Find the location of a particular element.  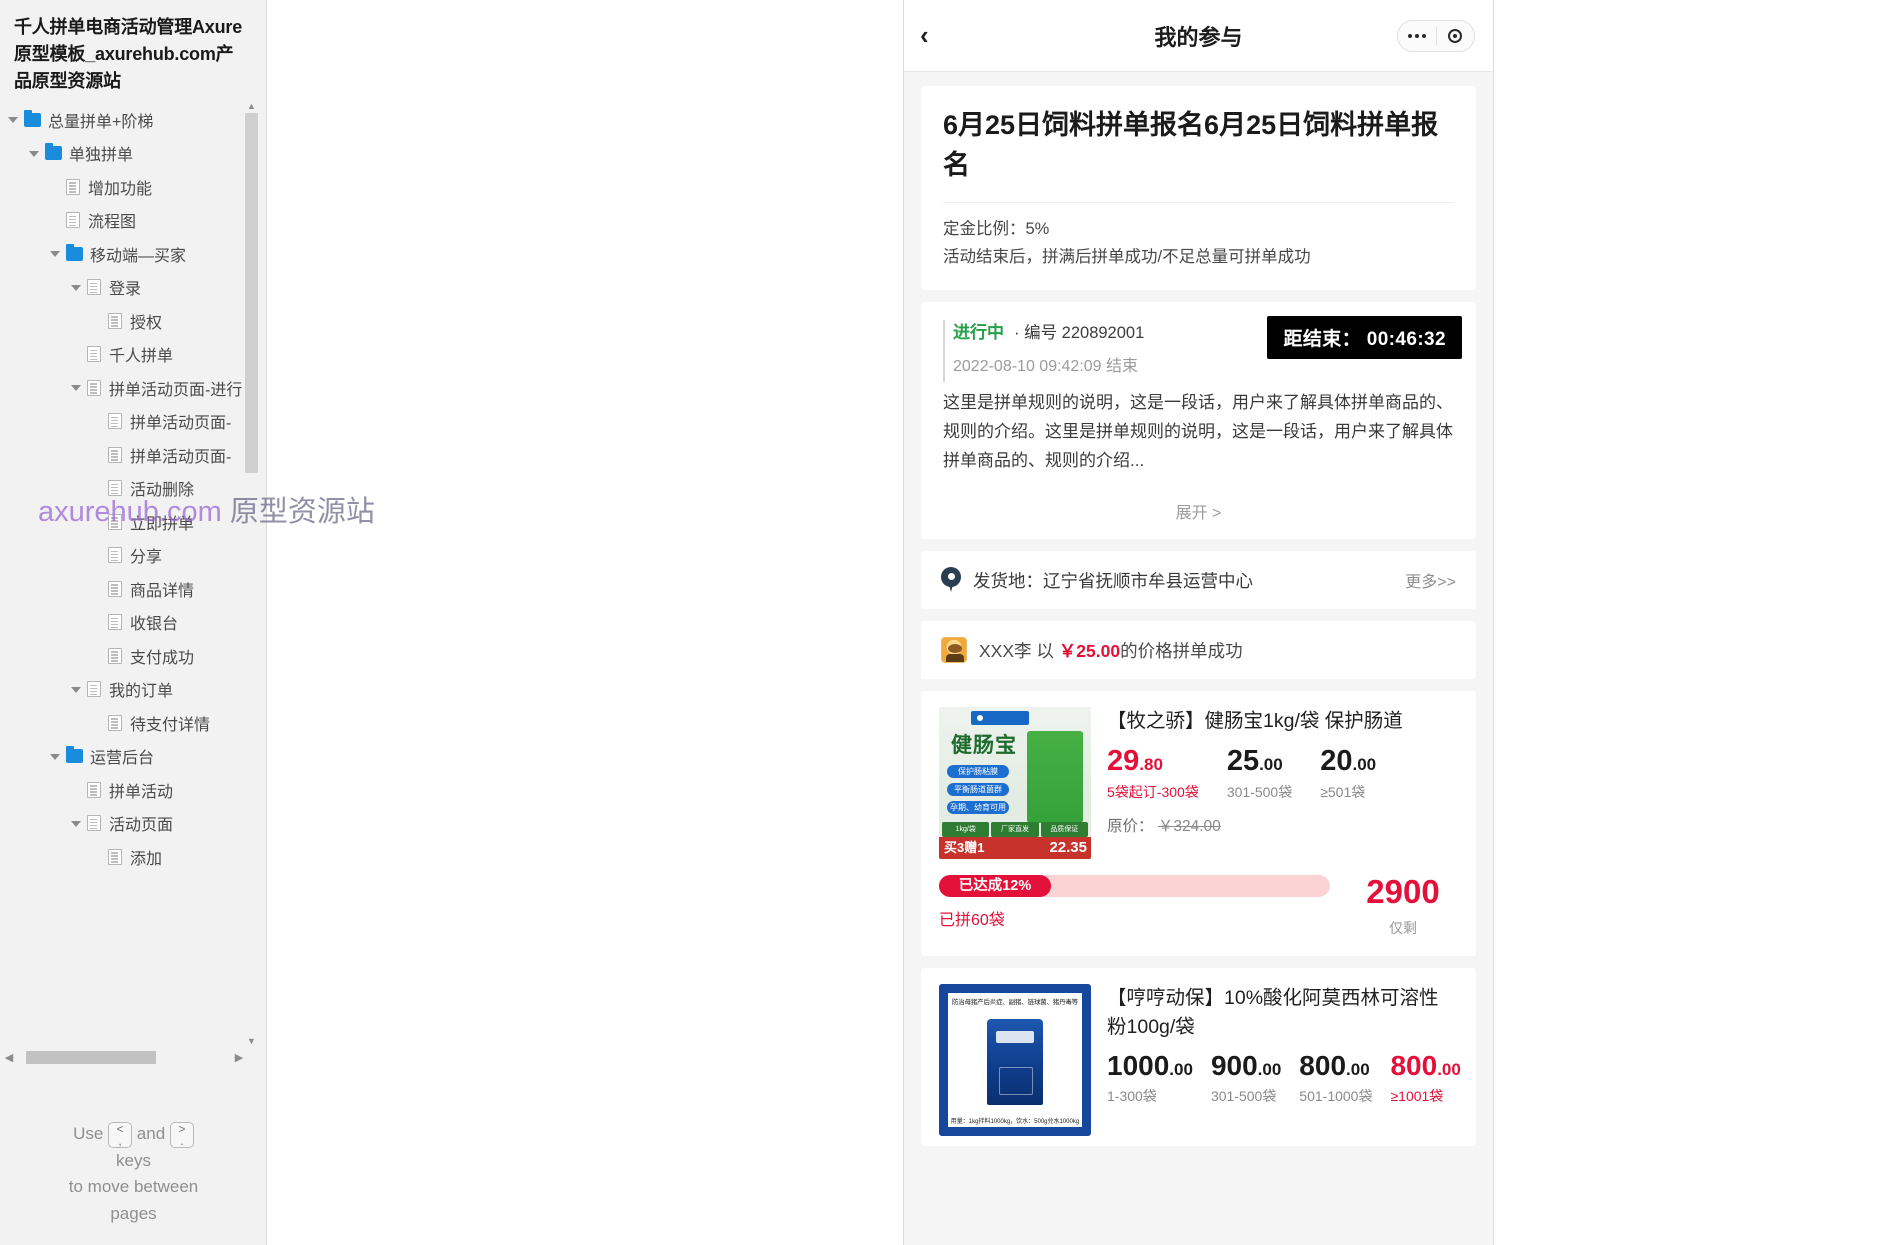

sitemap-item: 拼单活动 is located at coordinates (133, 790).